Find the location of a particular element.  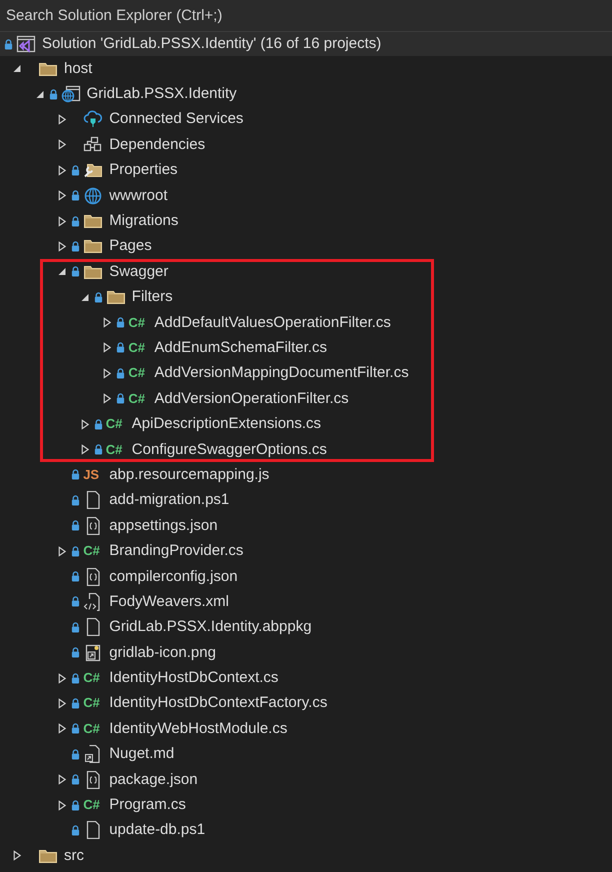

tree-item: Dependencies is located at coordinates (157, 145).